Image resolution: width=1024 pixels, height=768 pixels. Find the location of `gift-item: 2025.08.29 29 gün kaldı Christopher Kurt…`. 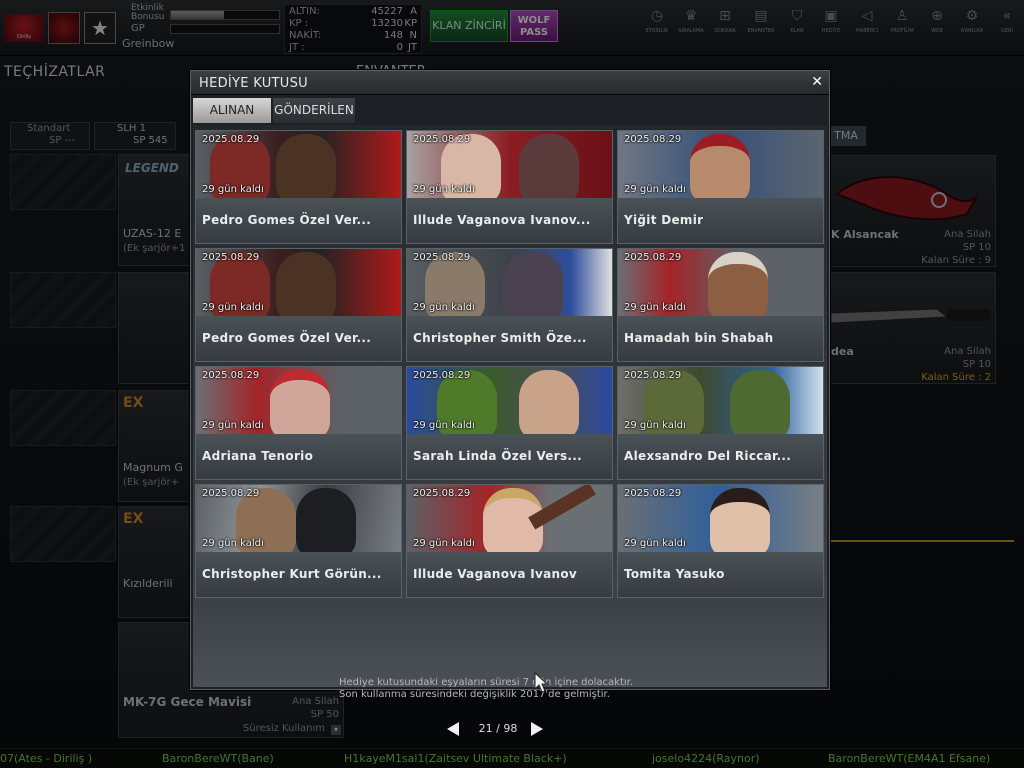

gift-item: 2025.08.29 29 gün kaldı Christopher Kurt… is located at coordinates (298, 541).